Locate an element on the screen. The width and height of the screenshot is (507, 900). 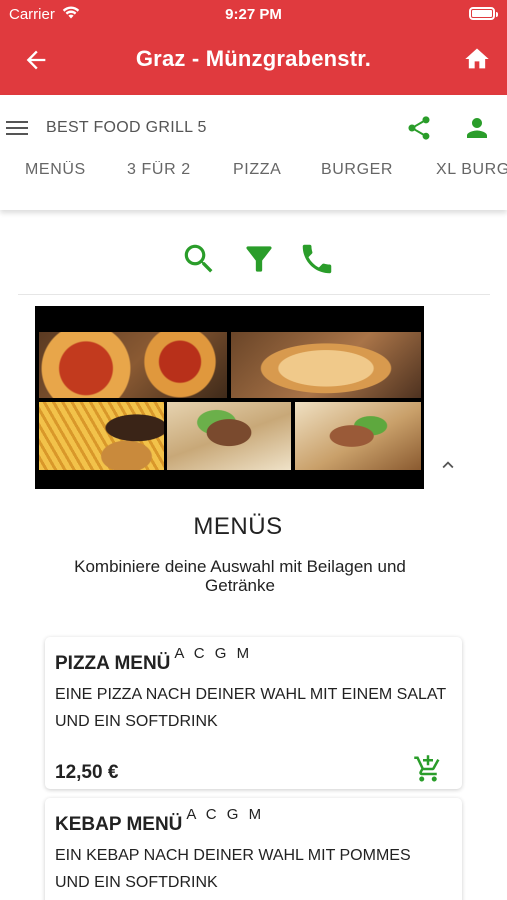
search-button is located at coordinates (199, 260).